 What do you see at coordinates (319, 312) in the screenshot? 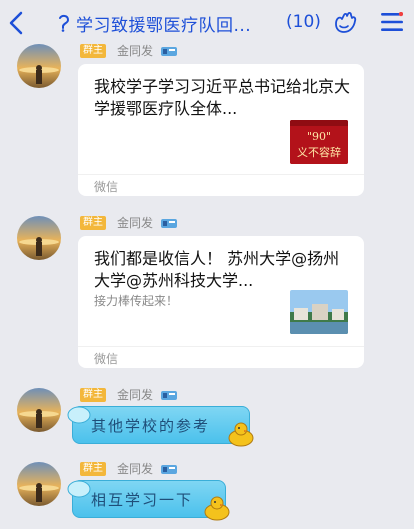
I see `card-thumbnail` at bounding box center [319, 312].